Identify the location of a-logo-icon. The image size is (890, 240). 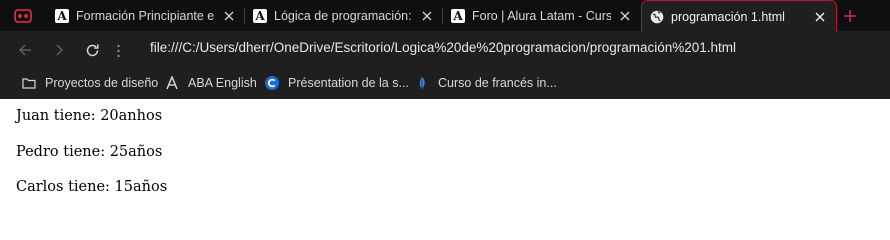
(172, 83).